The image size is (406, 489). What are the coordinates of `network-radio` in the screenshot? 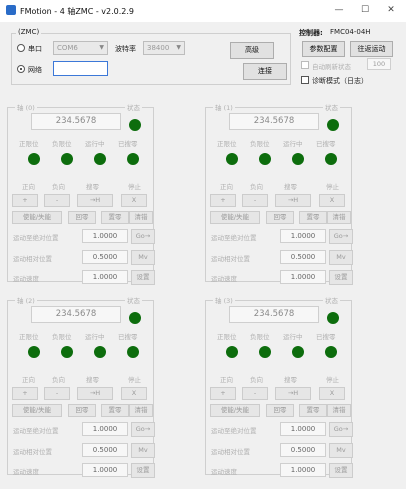 It's located at (21, 69).